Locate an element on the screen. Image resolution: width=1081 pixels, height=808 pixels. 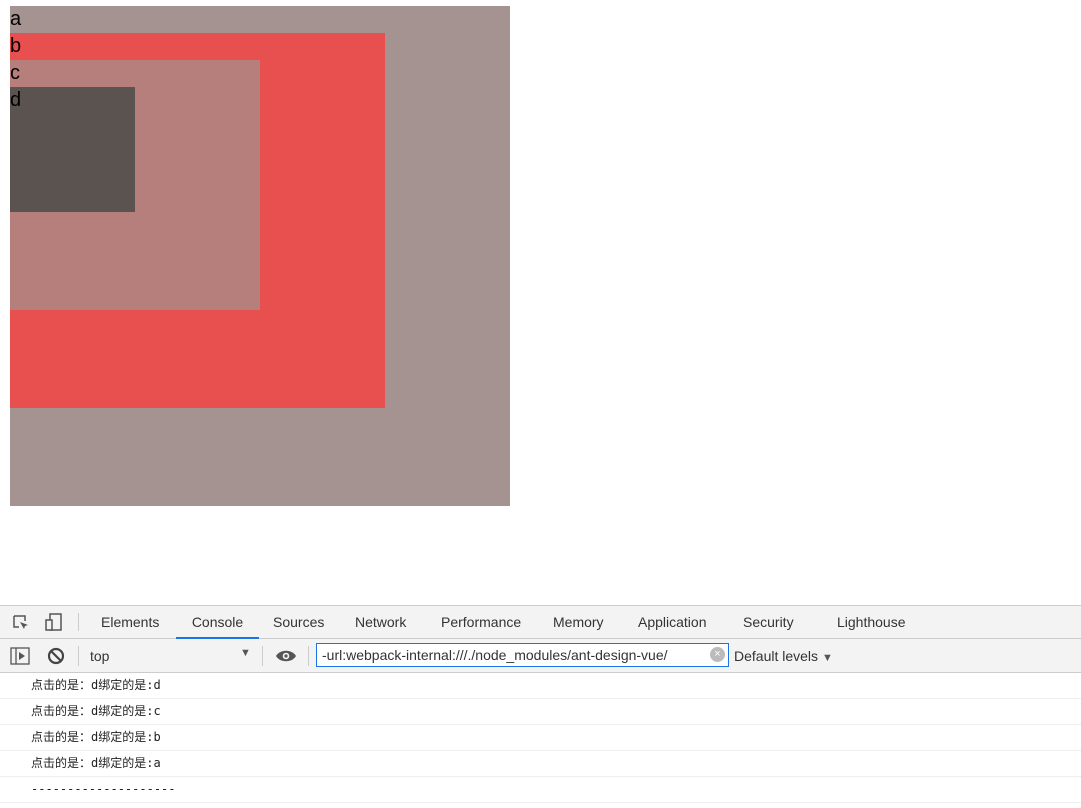
sidebar-toggle-icon is located at coordinates (20, 656).